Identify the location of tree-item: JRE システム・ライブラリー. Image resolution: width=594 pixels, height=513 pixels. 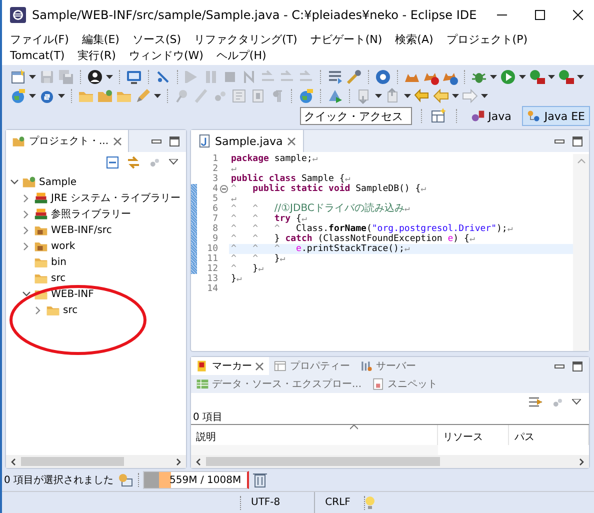
(115, 198).